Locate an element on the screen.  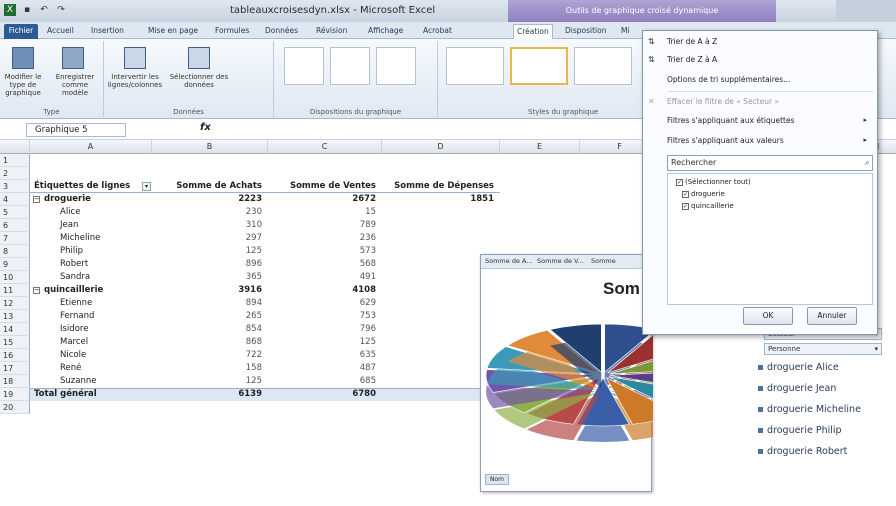
undo-icon: ↶ is located at coordinates (44, 10).